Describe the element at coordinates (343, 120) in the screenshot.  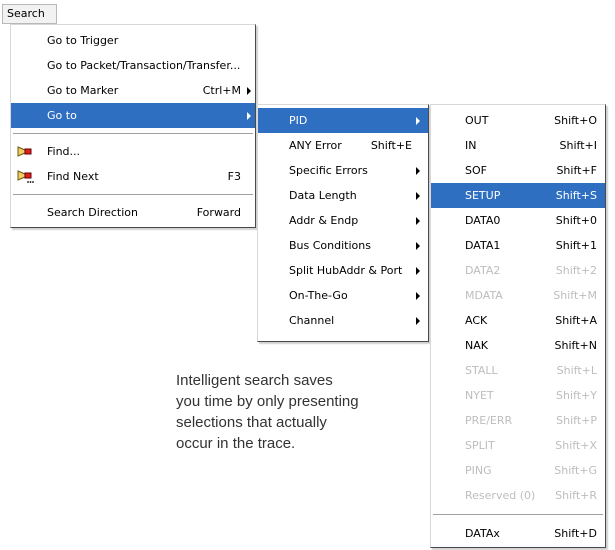
I see `menu-item-pid: PID` at that location.